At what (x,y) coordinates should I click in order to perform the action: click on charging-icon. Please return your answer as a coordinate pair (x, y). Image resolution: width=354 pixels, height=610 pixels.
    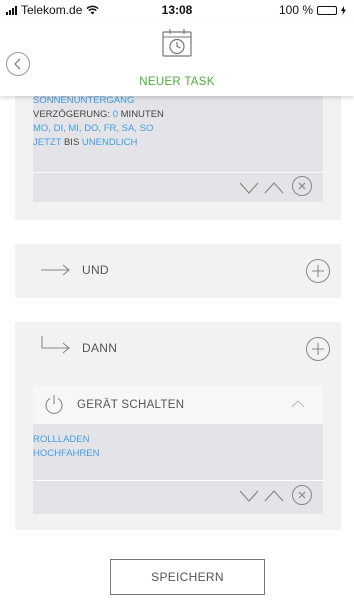
    Looking at the image, I should click on (343, 10).